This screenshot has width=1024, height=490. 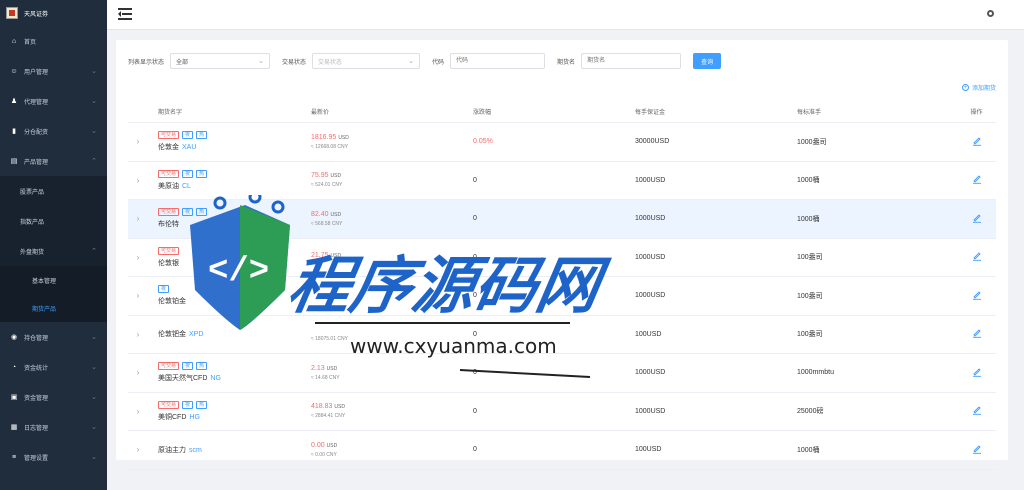 What do you see at coordinates (53, 101) in the screenshot?
I see `sidebar-item-2: ♟ 代理管理 ⌄` at bounding box center [53, 101].